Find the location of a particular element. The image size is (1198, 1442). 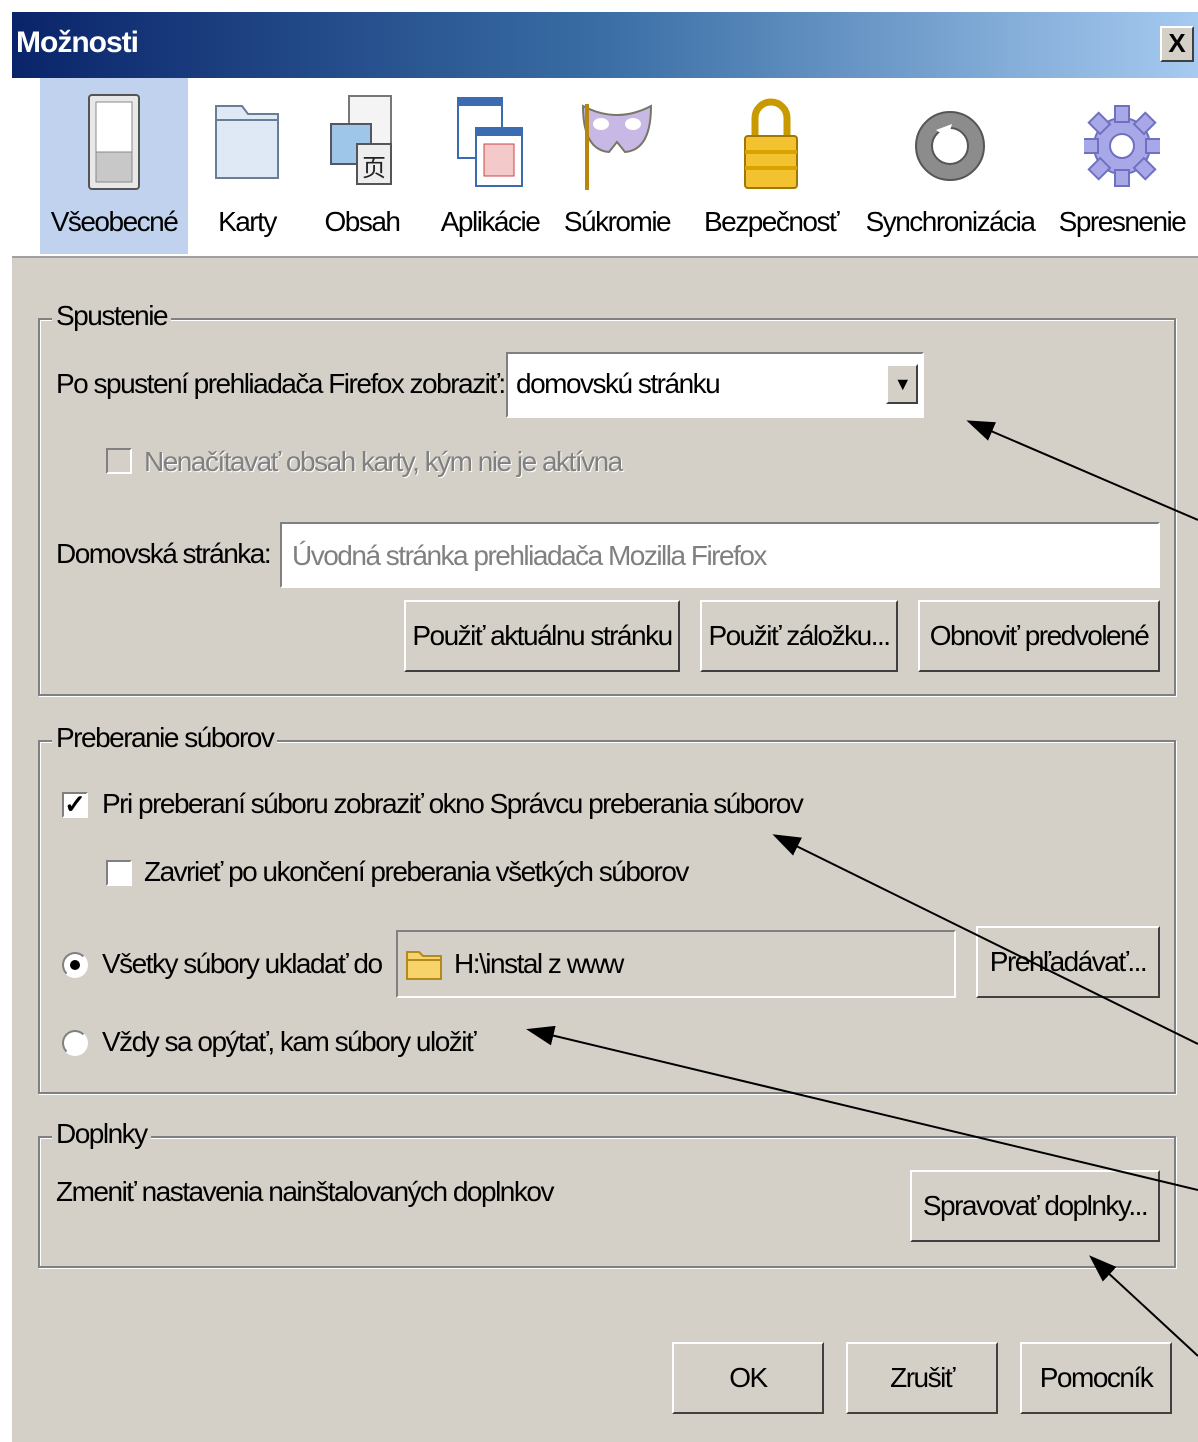

arrow-download-manager is located at coordinates (985, 939).